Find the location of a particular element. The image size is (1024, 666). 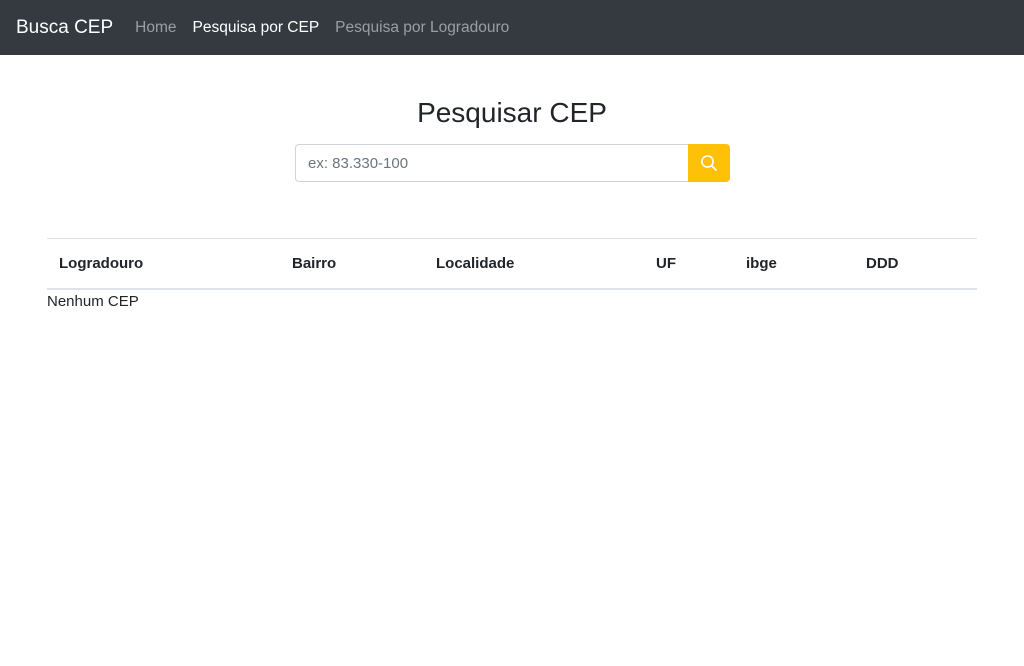

results-table: Logradouro Bairro Localidade UF ibge DDD is located at coordinates (512, 264).